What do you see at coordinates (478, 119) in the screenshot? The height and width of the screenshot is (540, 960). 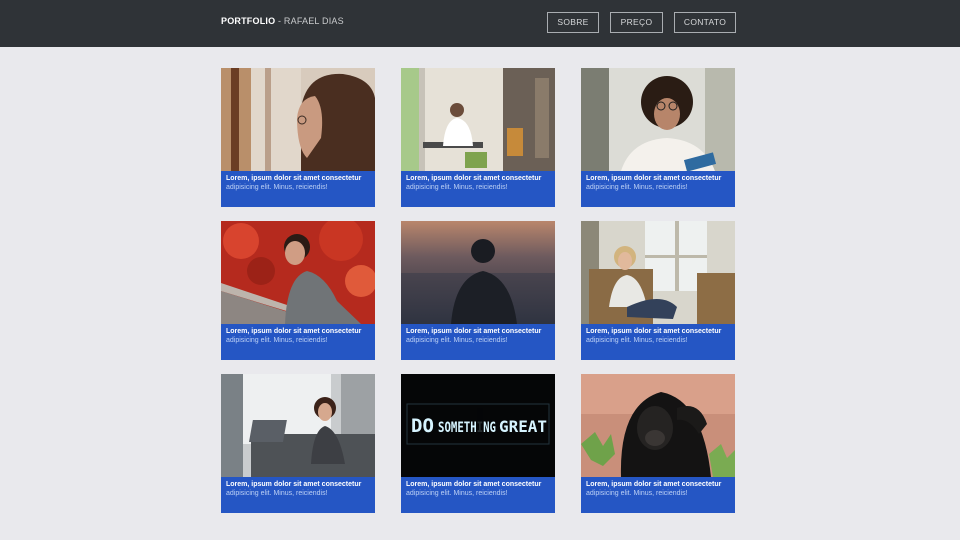 I see `card-photo-man-studying` at bounding box center [478, 119].